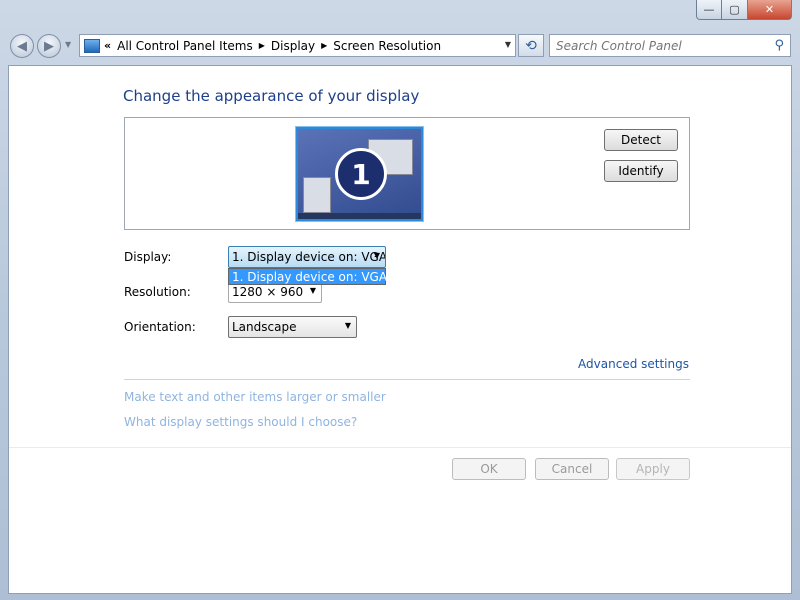 The height and width of the screenshot is (600, 800). I want to click on forward-button: ▶, so click(49, 46).